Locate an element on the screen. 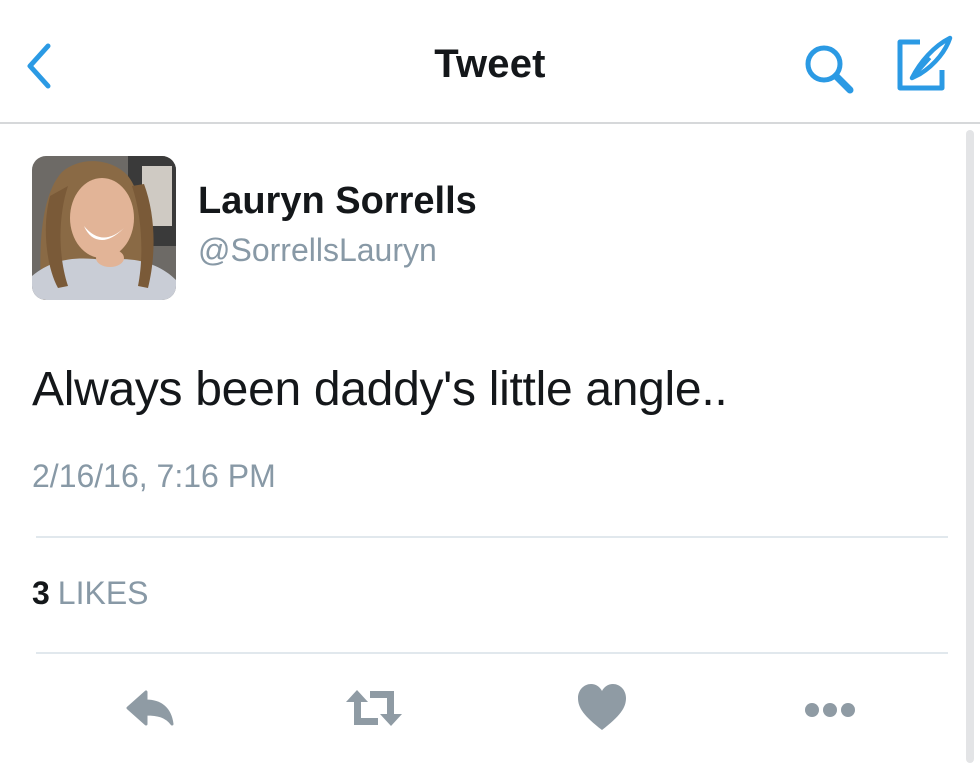 This screenshot has width=980, height=763. search-icon is located at coordinates (829, 69).